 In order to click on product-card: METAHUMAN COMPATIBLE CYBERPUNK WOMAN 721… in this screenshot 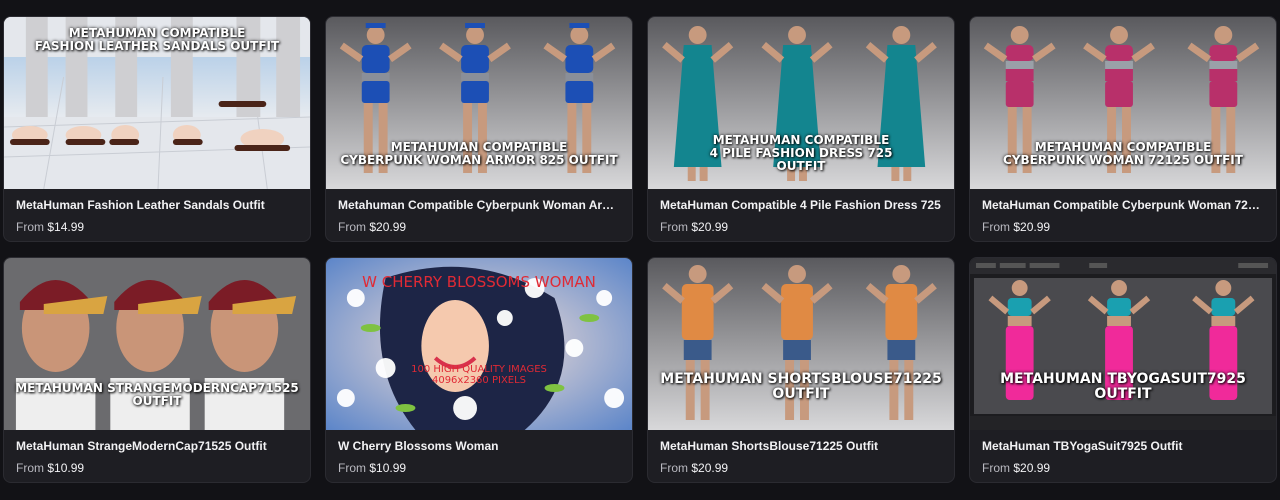, I will do `click(1123, 129)`.